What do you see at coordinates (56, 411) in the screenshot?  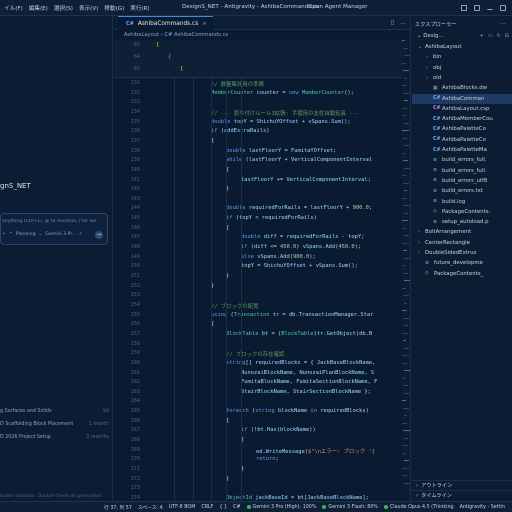 I see `conversation-item: g Surfaces and Solids 9d` at bounding box center [56, 411].